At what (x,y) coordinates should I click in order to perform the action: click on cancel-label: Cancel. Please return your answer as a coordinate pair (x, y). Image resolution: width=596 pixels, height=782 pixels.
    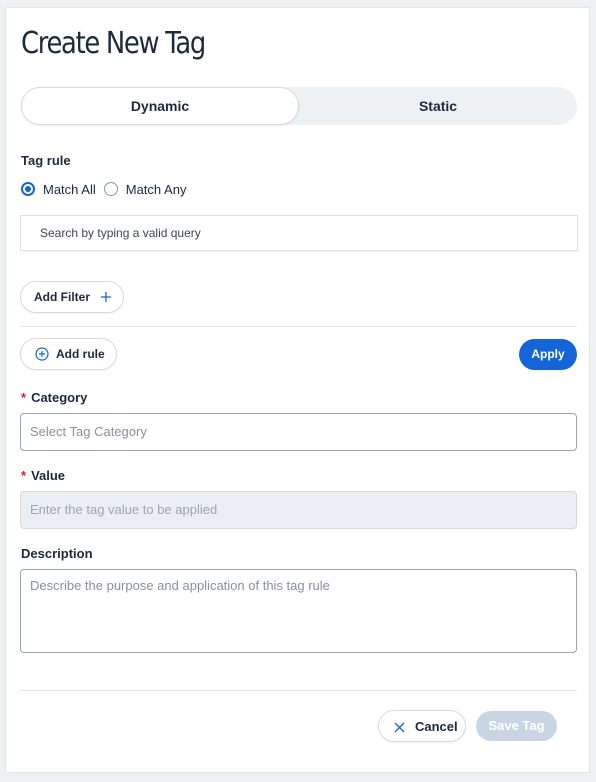
    Looking at the image, I should click on (436, 726).